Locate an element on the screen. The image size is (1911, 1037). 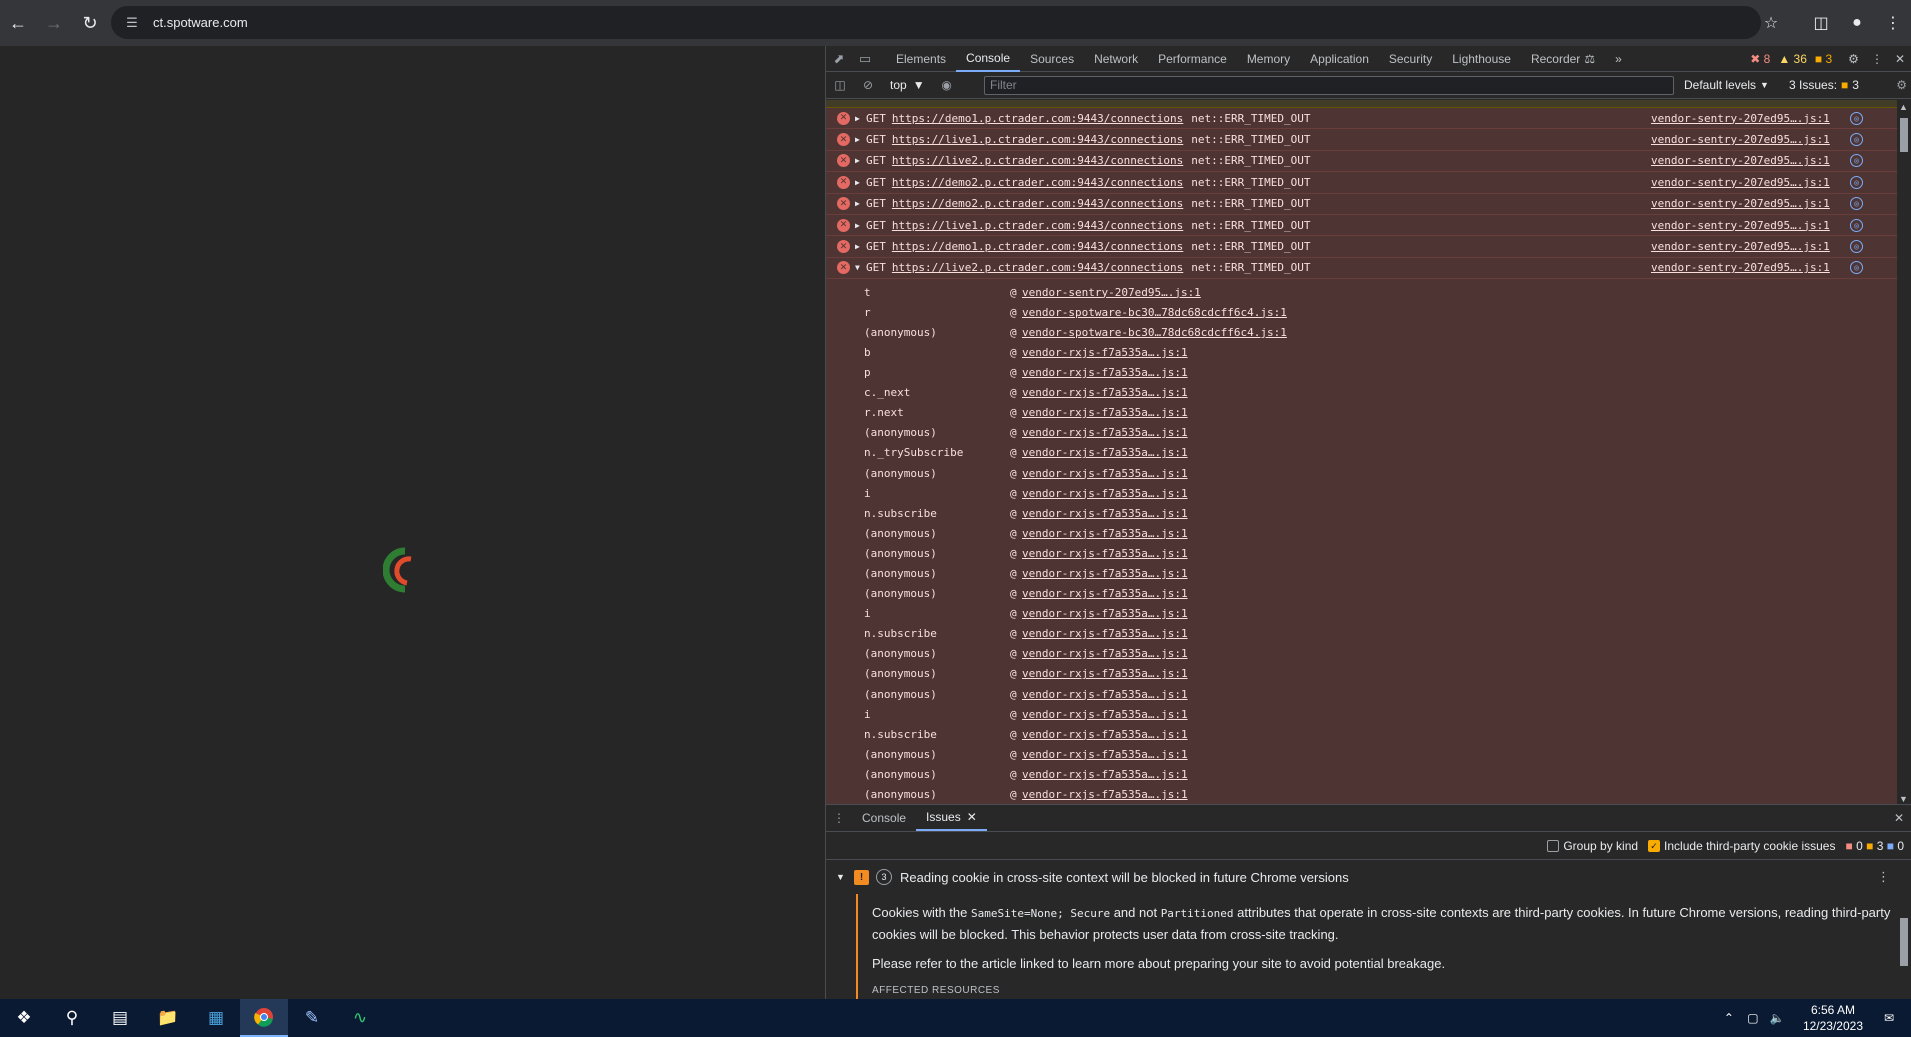
console-settings-gear-icon: ⚙ is located at coordinates (1901, 85).